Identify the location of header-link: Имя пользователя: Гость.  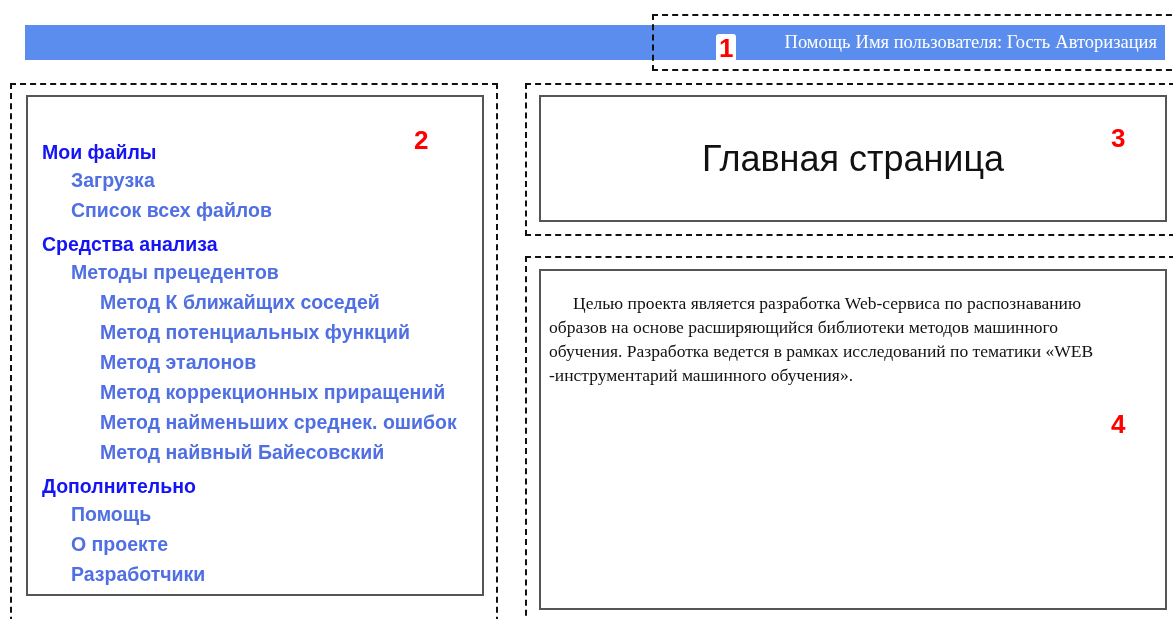
(953, 42).